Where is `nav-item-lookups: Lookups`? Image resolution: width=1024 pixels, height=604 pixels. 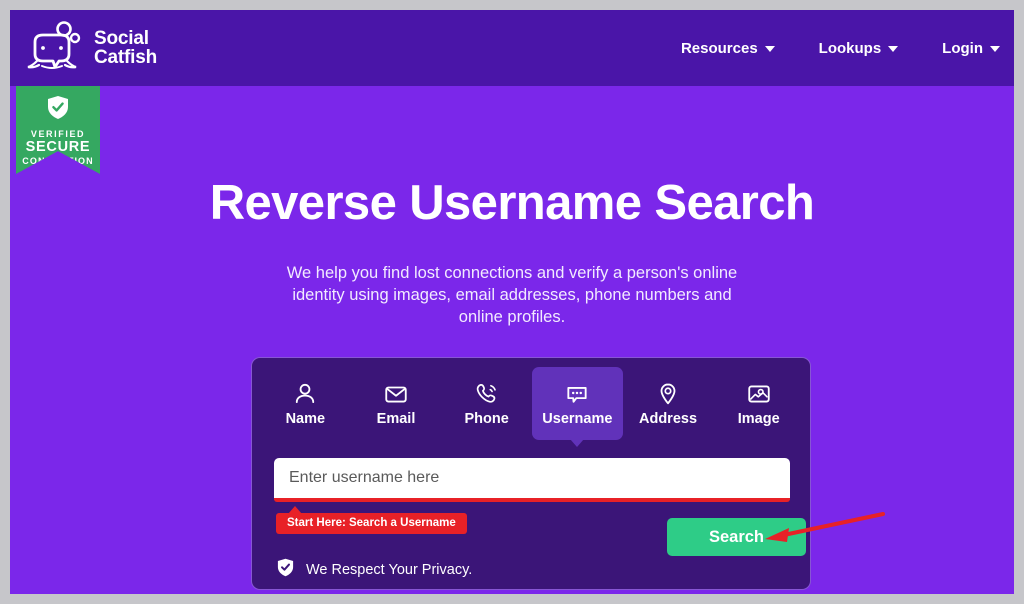 nav-item-lookups: Lookups is located at coordinates (859, 48).